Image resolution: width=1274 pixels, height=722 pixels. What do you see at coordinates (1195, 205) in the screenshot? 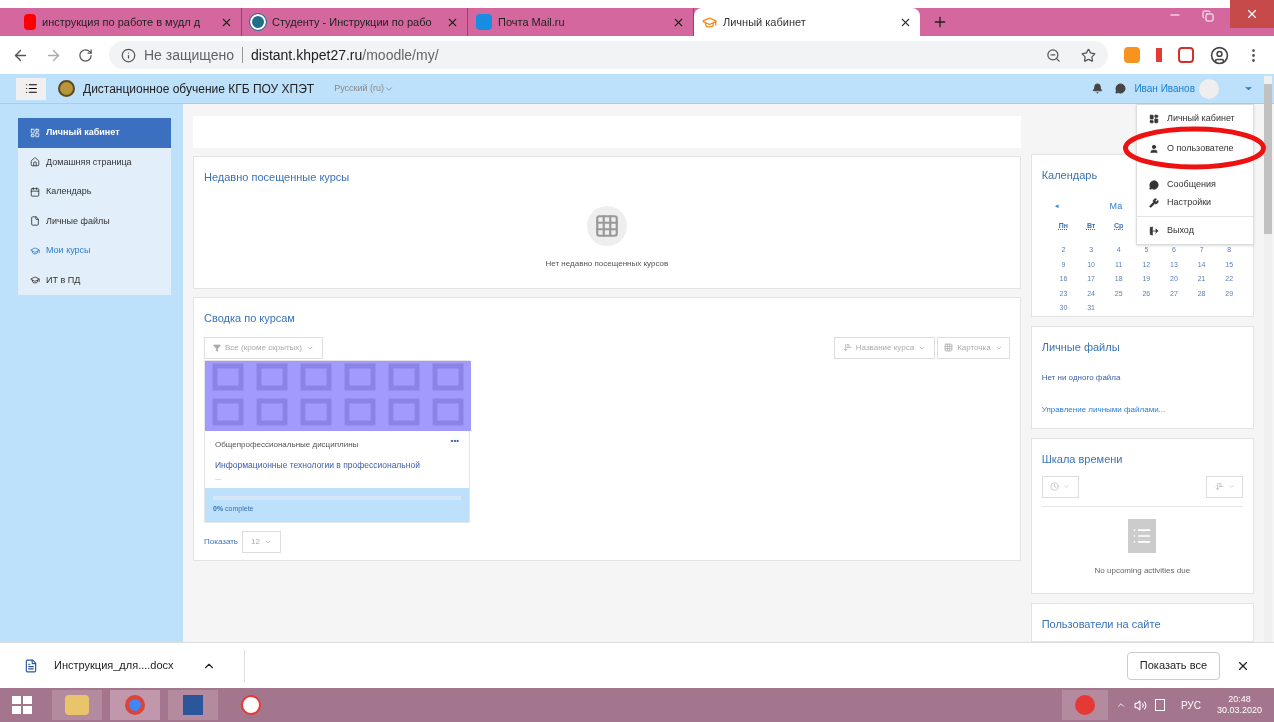
I see `menu-item: Настройки` at bounding box center [1195, 205].